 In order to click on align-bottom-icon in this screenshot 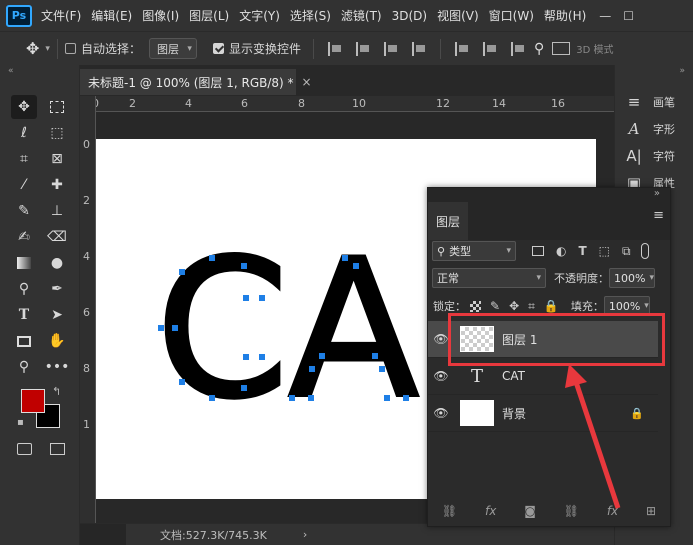, I will do `click(517, 48)`.